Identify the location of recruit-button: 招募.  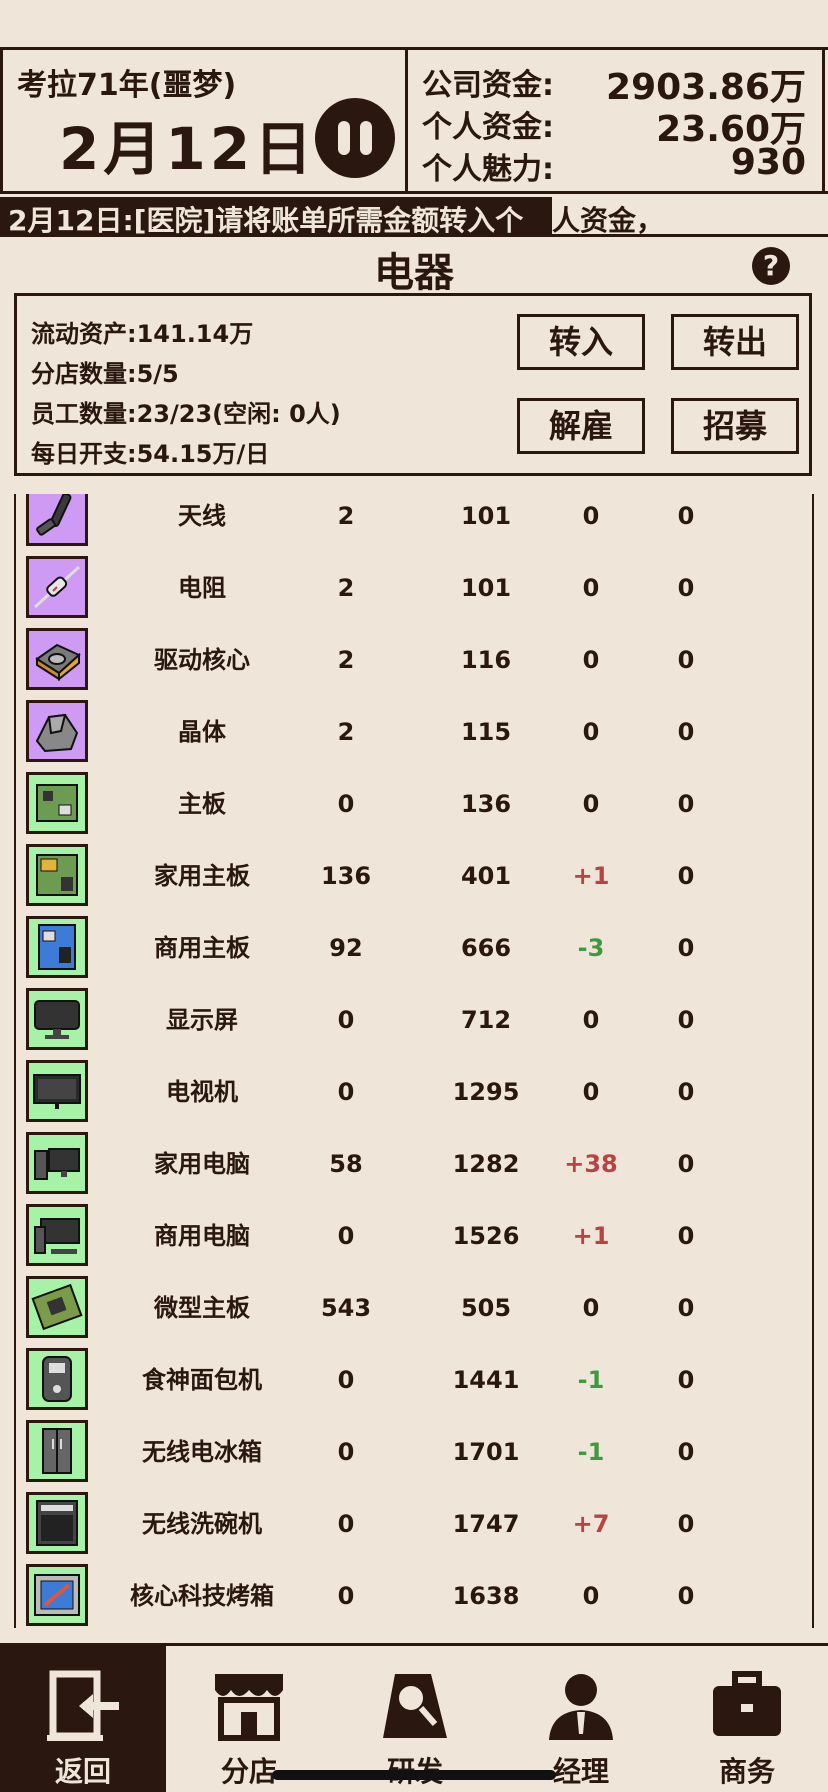
(735, 426).